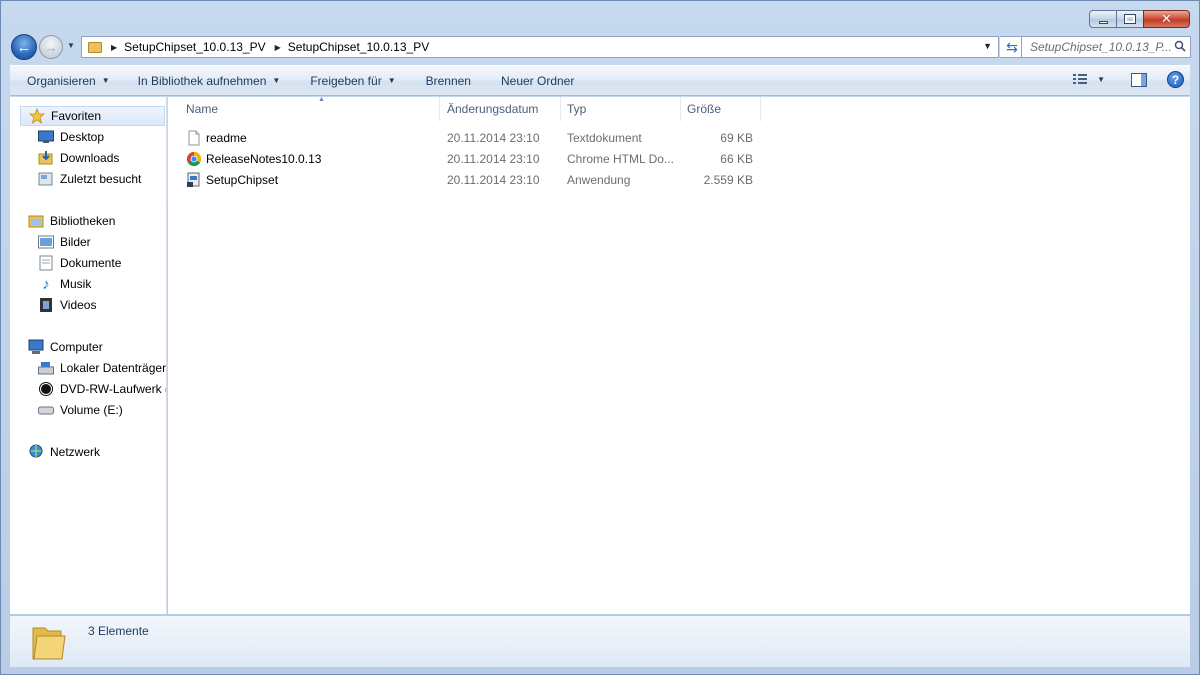  What do you see at coordinates (704, 109) in the screenshot?
I see `column-header-label: Größe` at bounding box center [704, 109].